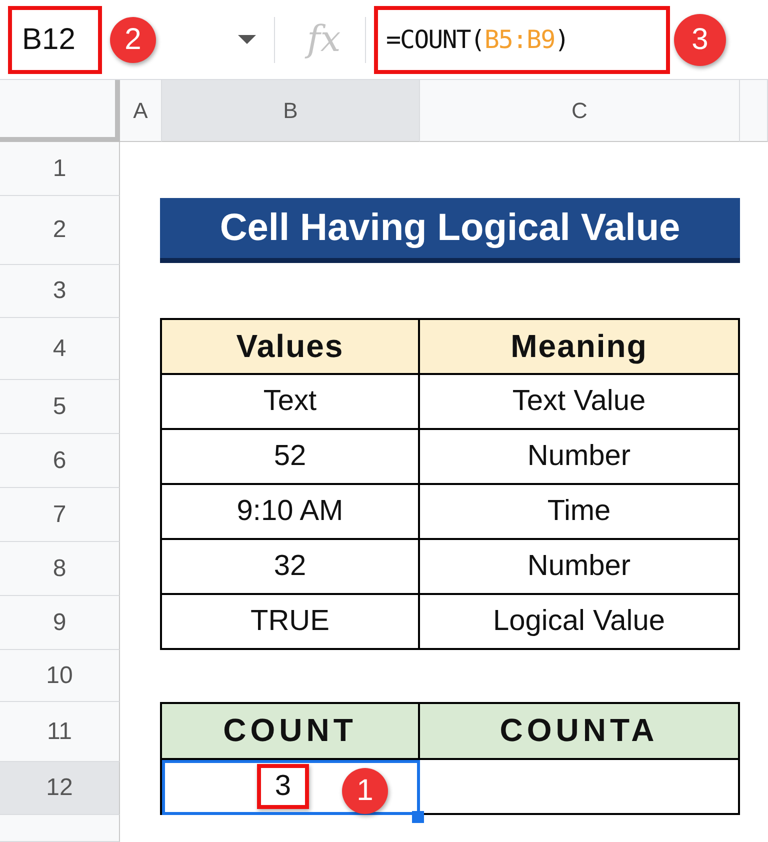  Describe the element at coordinates (327, 39) in the screenshot. I see `function-label: fx` at that location.